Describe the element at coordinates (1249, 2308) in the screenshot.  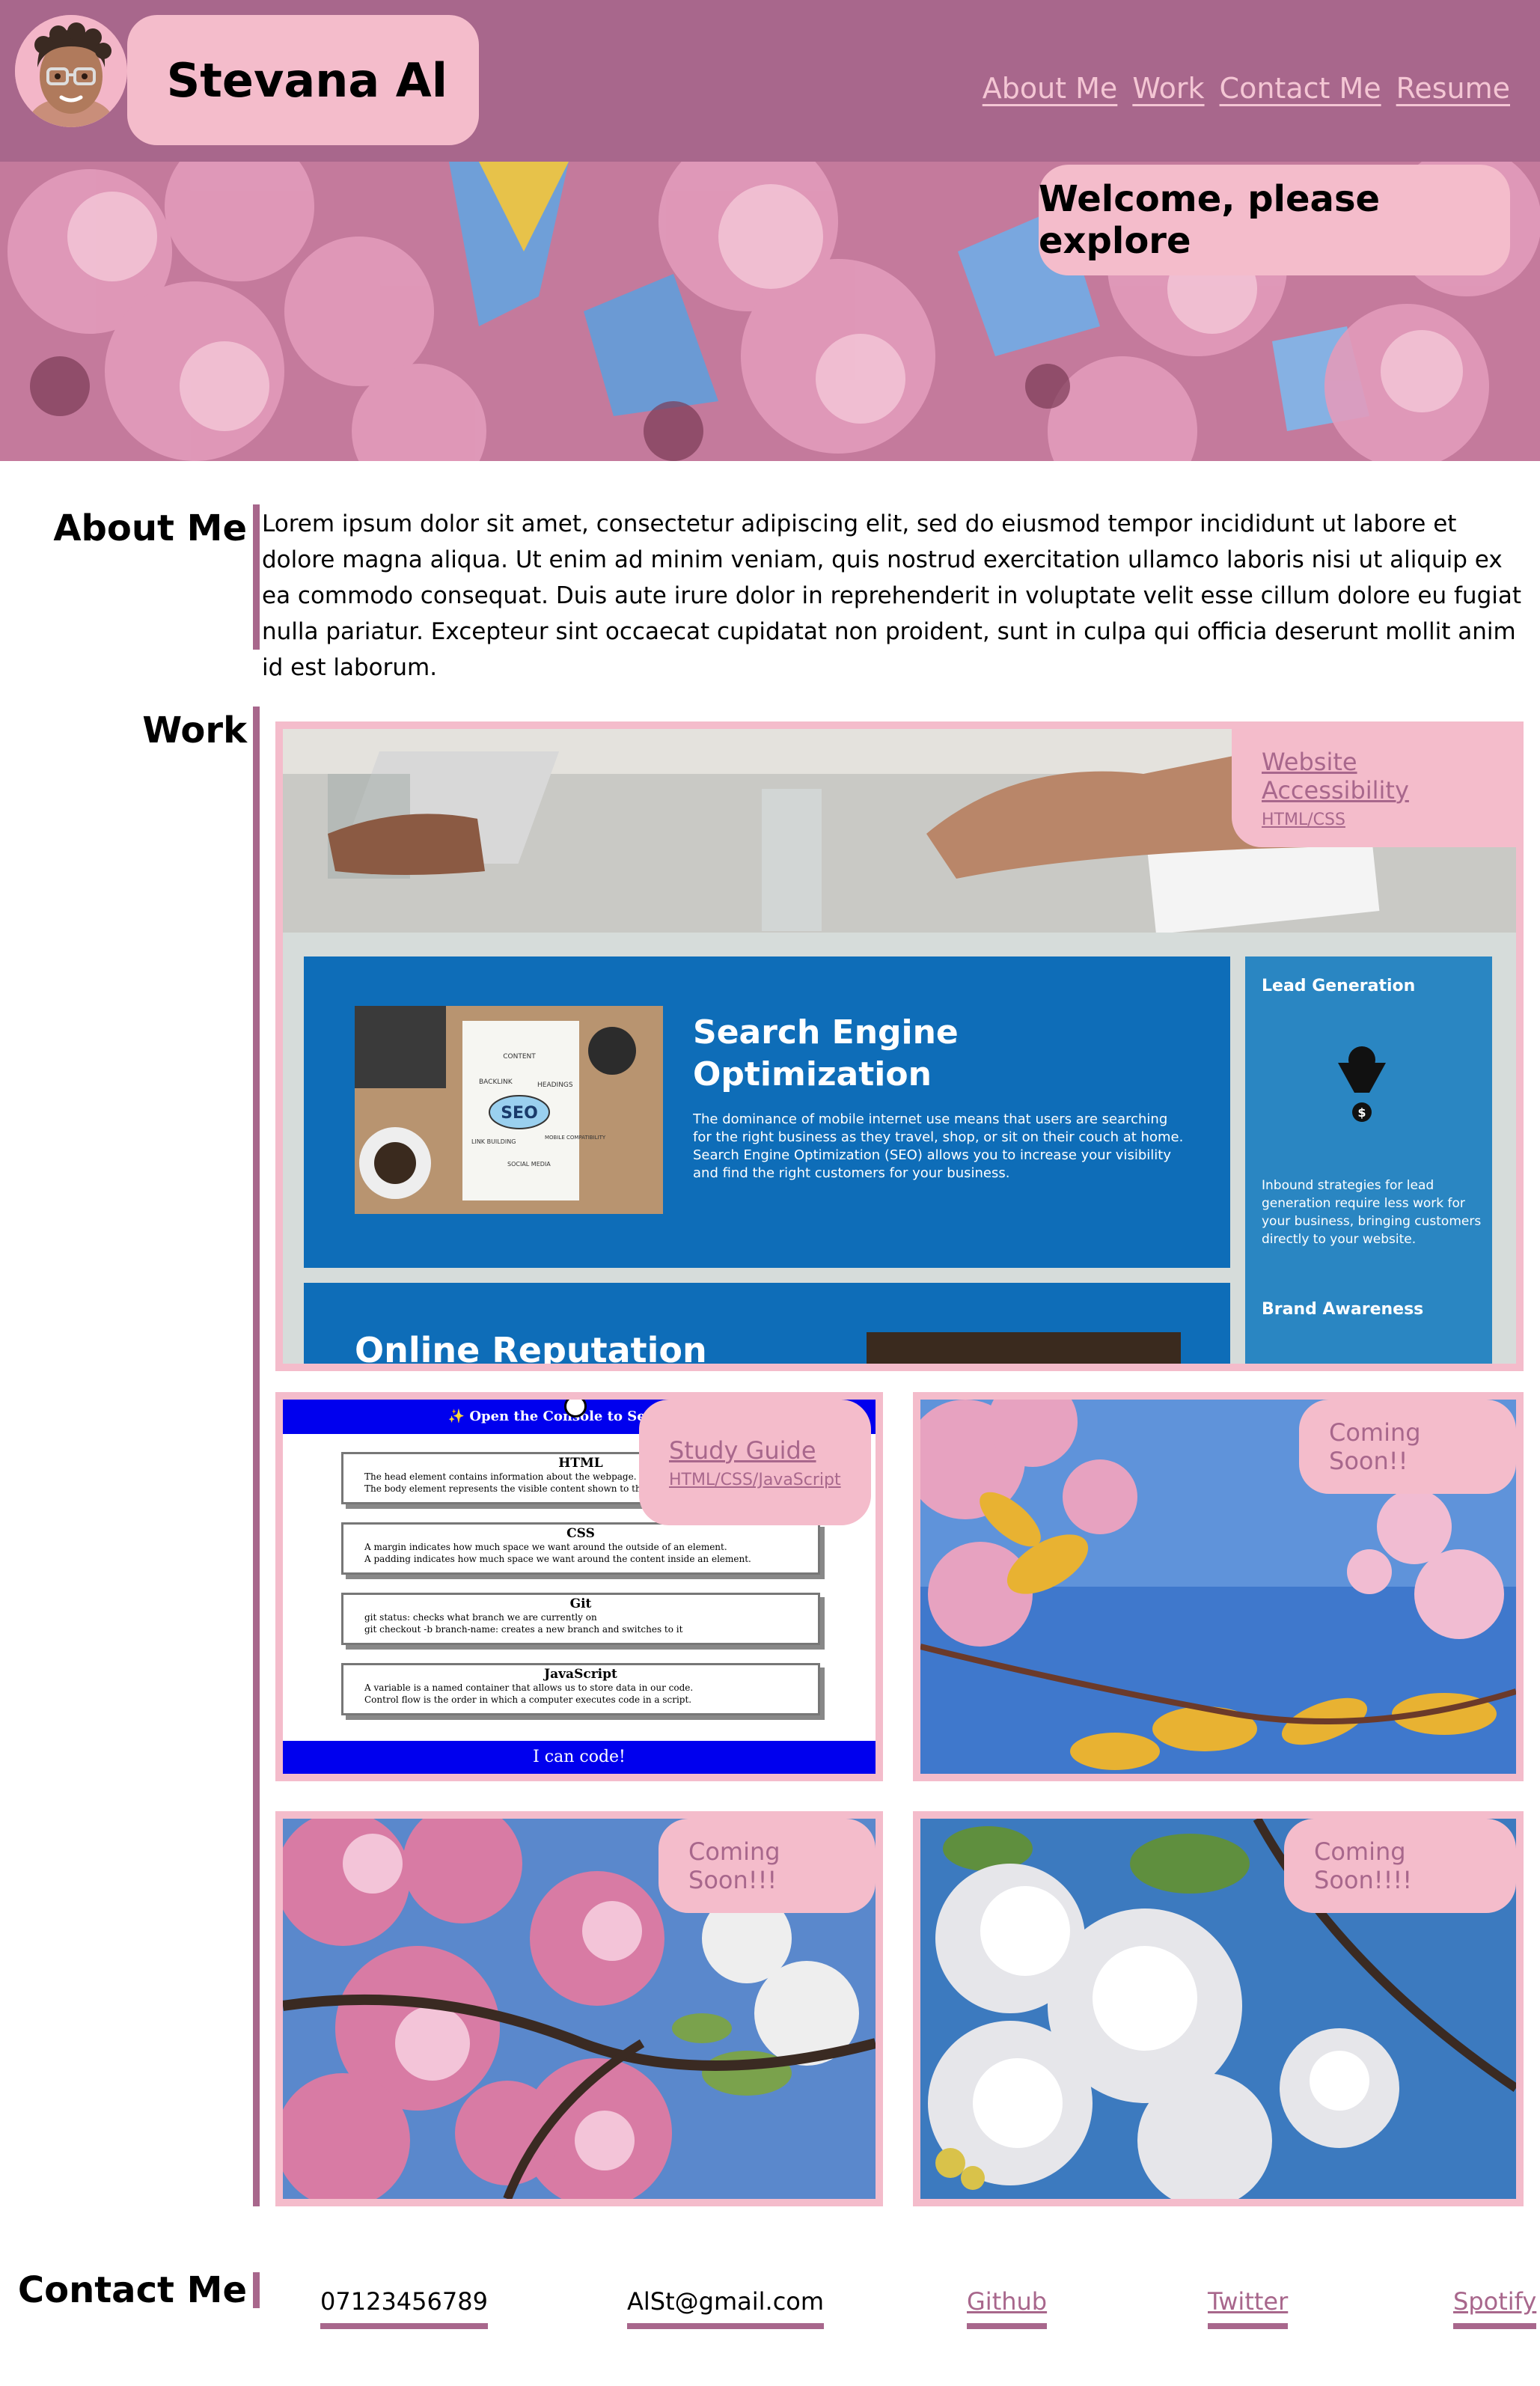
I see `twitter-link: Twitter` at that location.